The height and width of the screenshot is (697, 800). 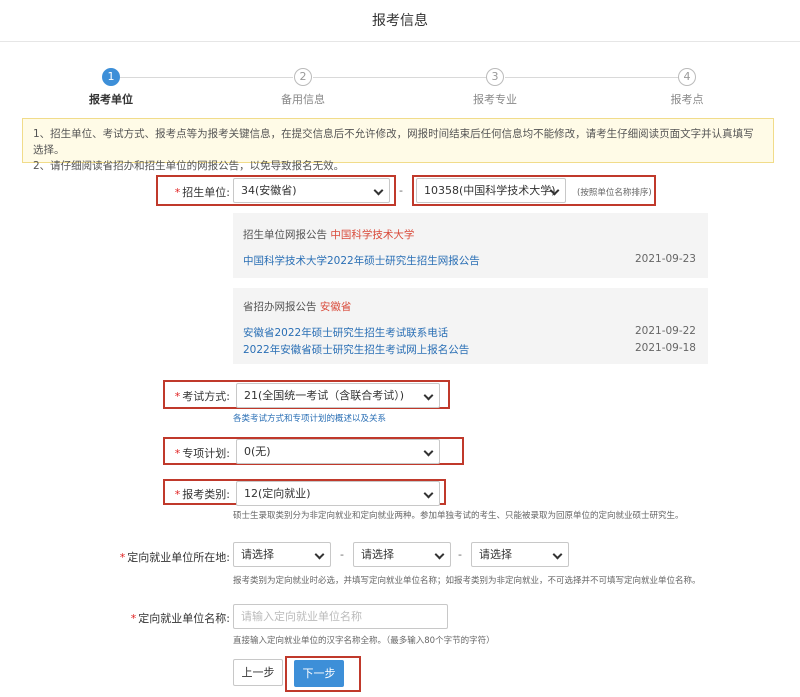 I want to click on location-district-value: 请选择, so click(x=495, y=554).